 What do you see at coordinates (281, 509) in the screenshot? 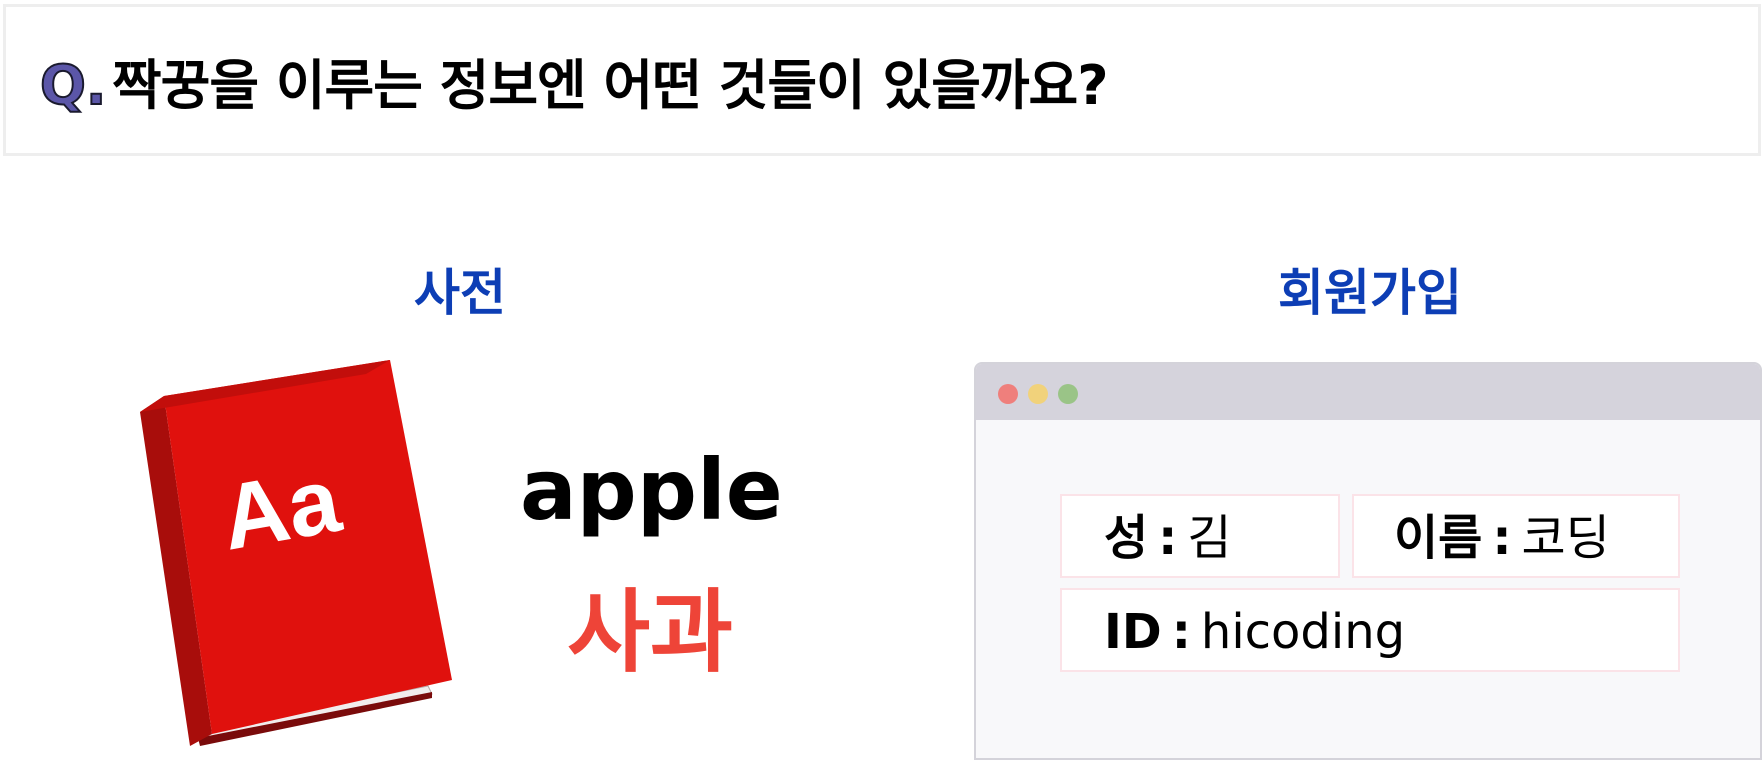
I see `book-cover-label: Aa` at bounding box center [281, 509].